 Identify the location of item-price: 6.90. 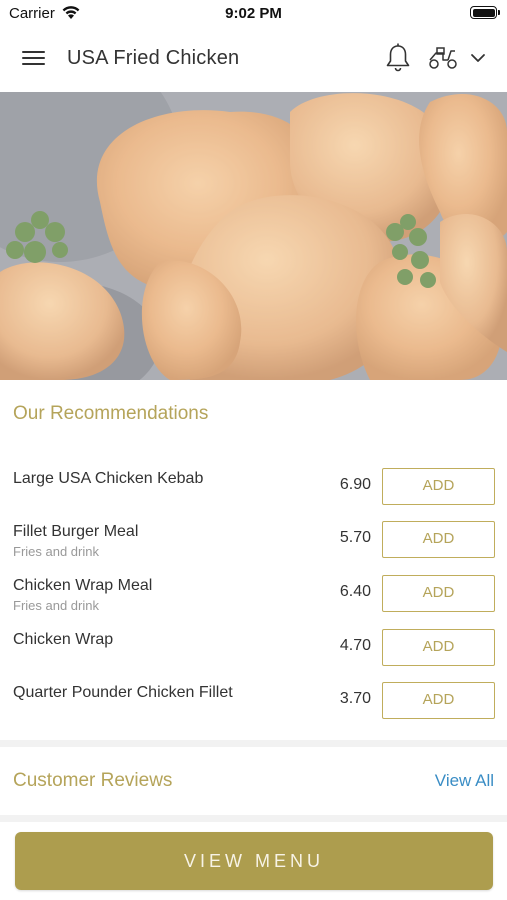
(355, 484).